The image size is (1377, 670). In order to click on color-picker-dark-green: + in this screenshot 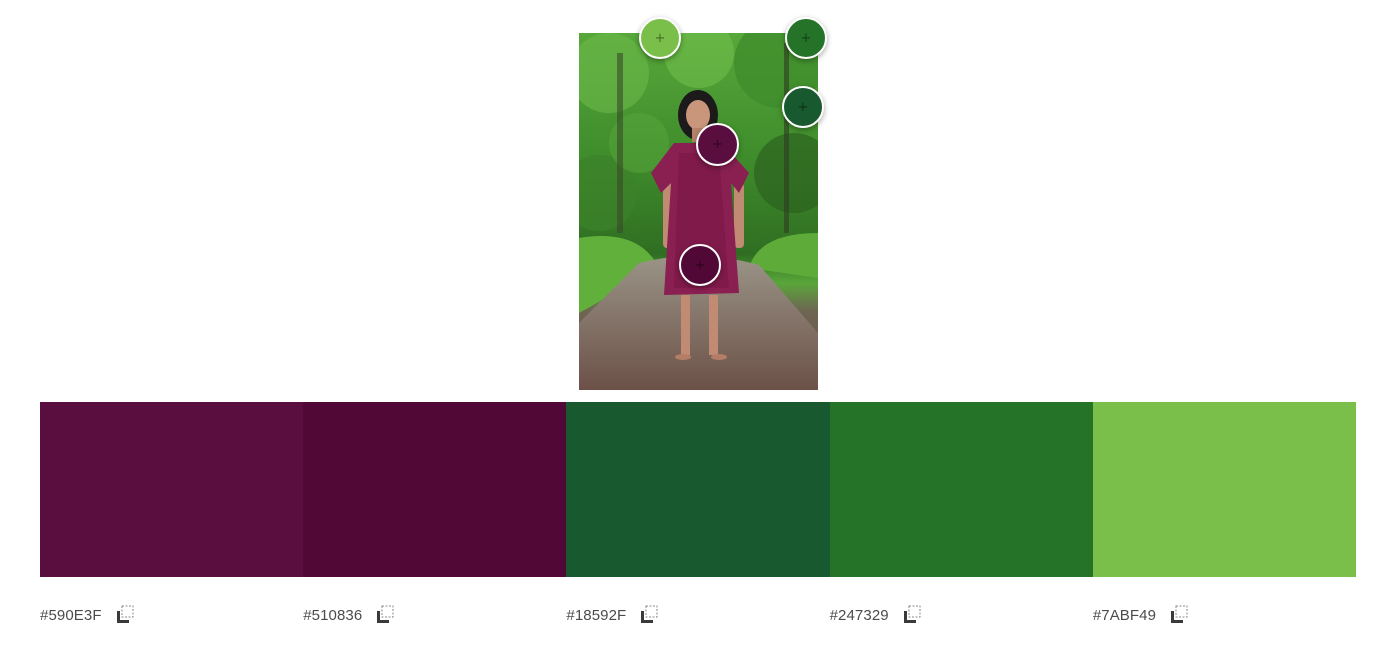, I will do `click(803, 107)`.